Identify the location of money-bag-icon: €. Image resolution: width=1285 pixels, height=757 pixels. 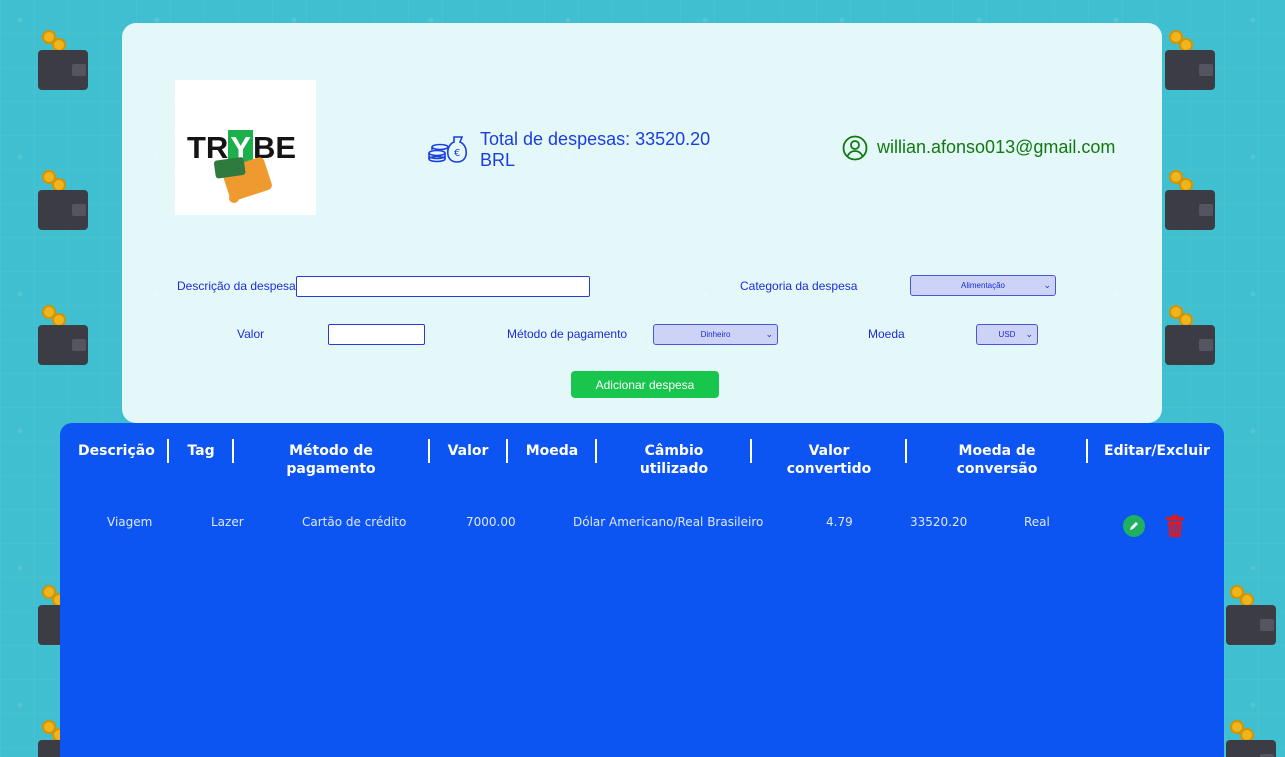
(448, 149).